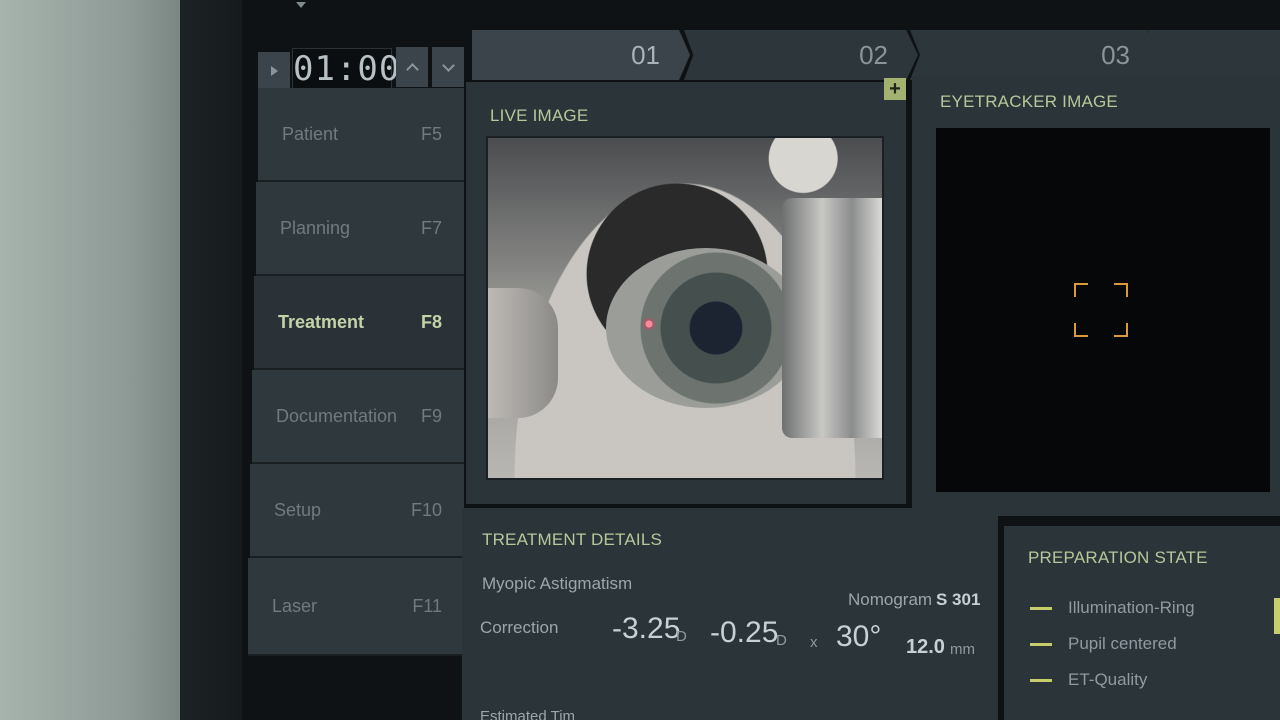 This screenshot has height=720, width=1280. Describe the element at coordinates (814, 642) in the screenshot. I see `multiply-sign: x` at that location.